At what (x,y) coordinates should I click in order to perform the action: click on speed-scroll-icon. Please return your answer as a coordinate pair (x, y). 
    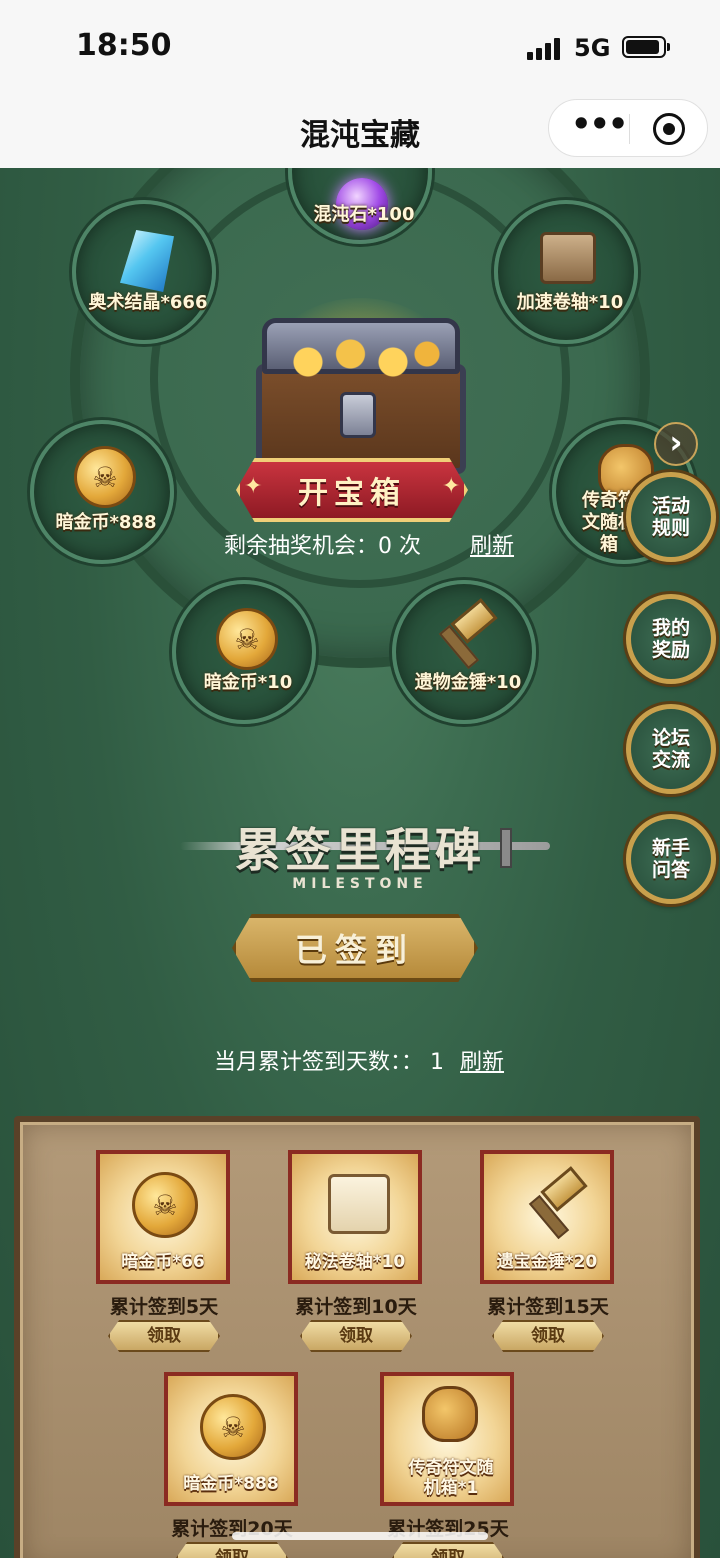
    Looking at the image, I should click on (568, 258).